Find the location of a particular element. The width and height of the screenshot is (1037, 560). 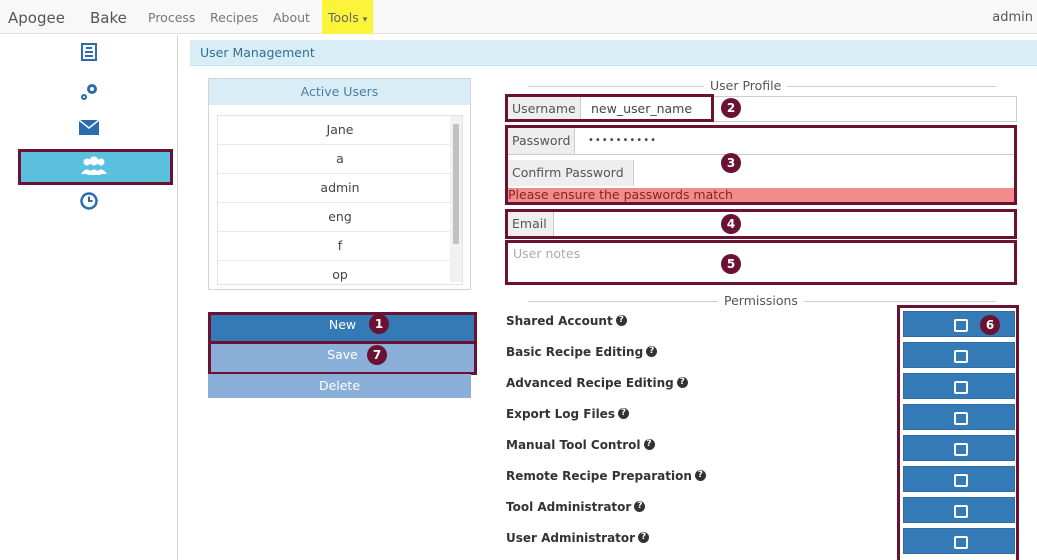

perm-label-advanced-recipe-editing: Advanced Recipe Editing? is located at coordinates (597, 383).